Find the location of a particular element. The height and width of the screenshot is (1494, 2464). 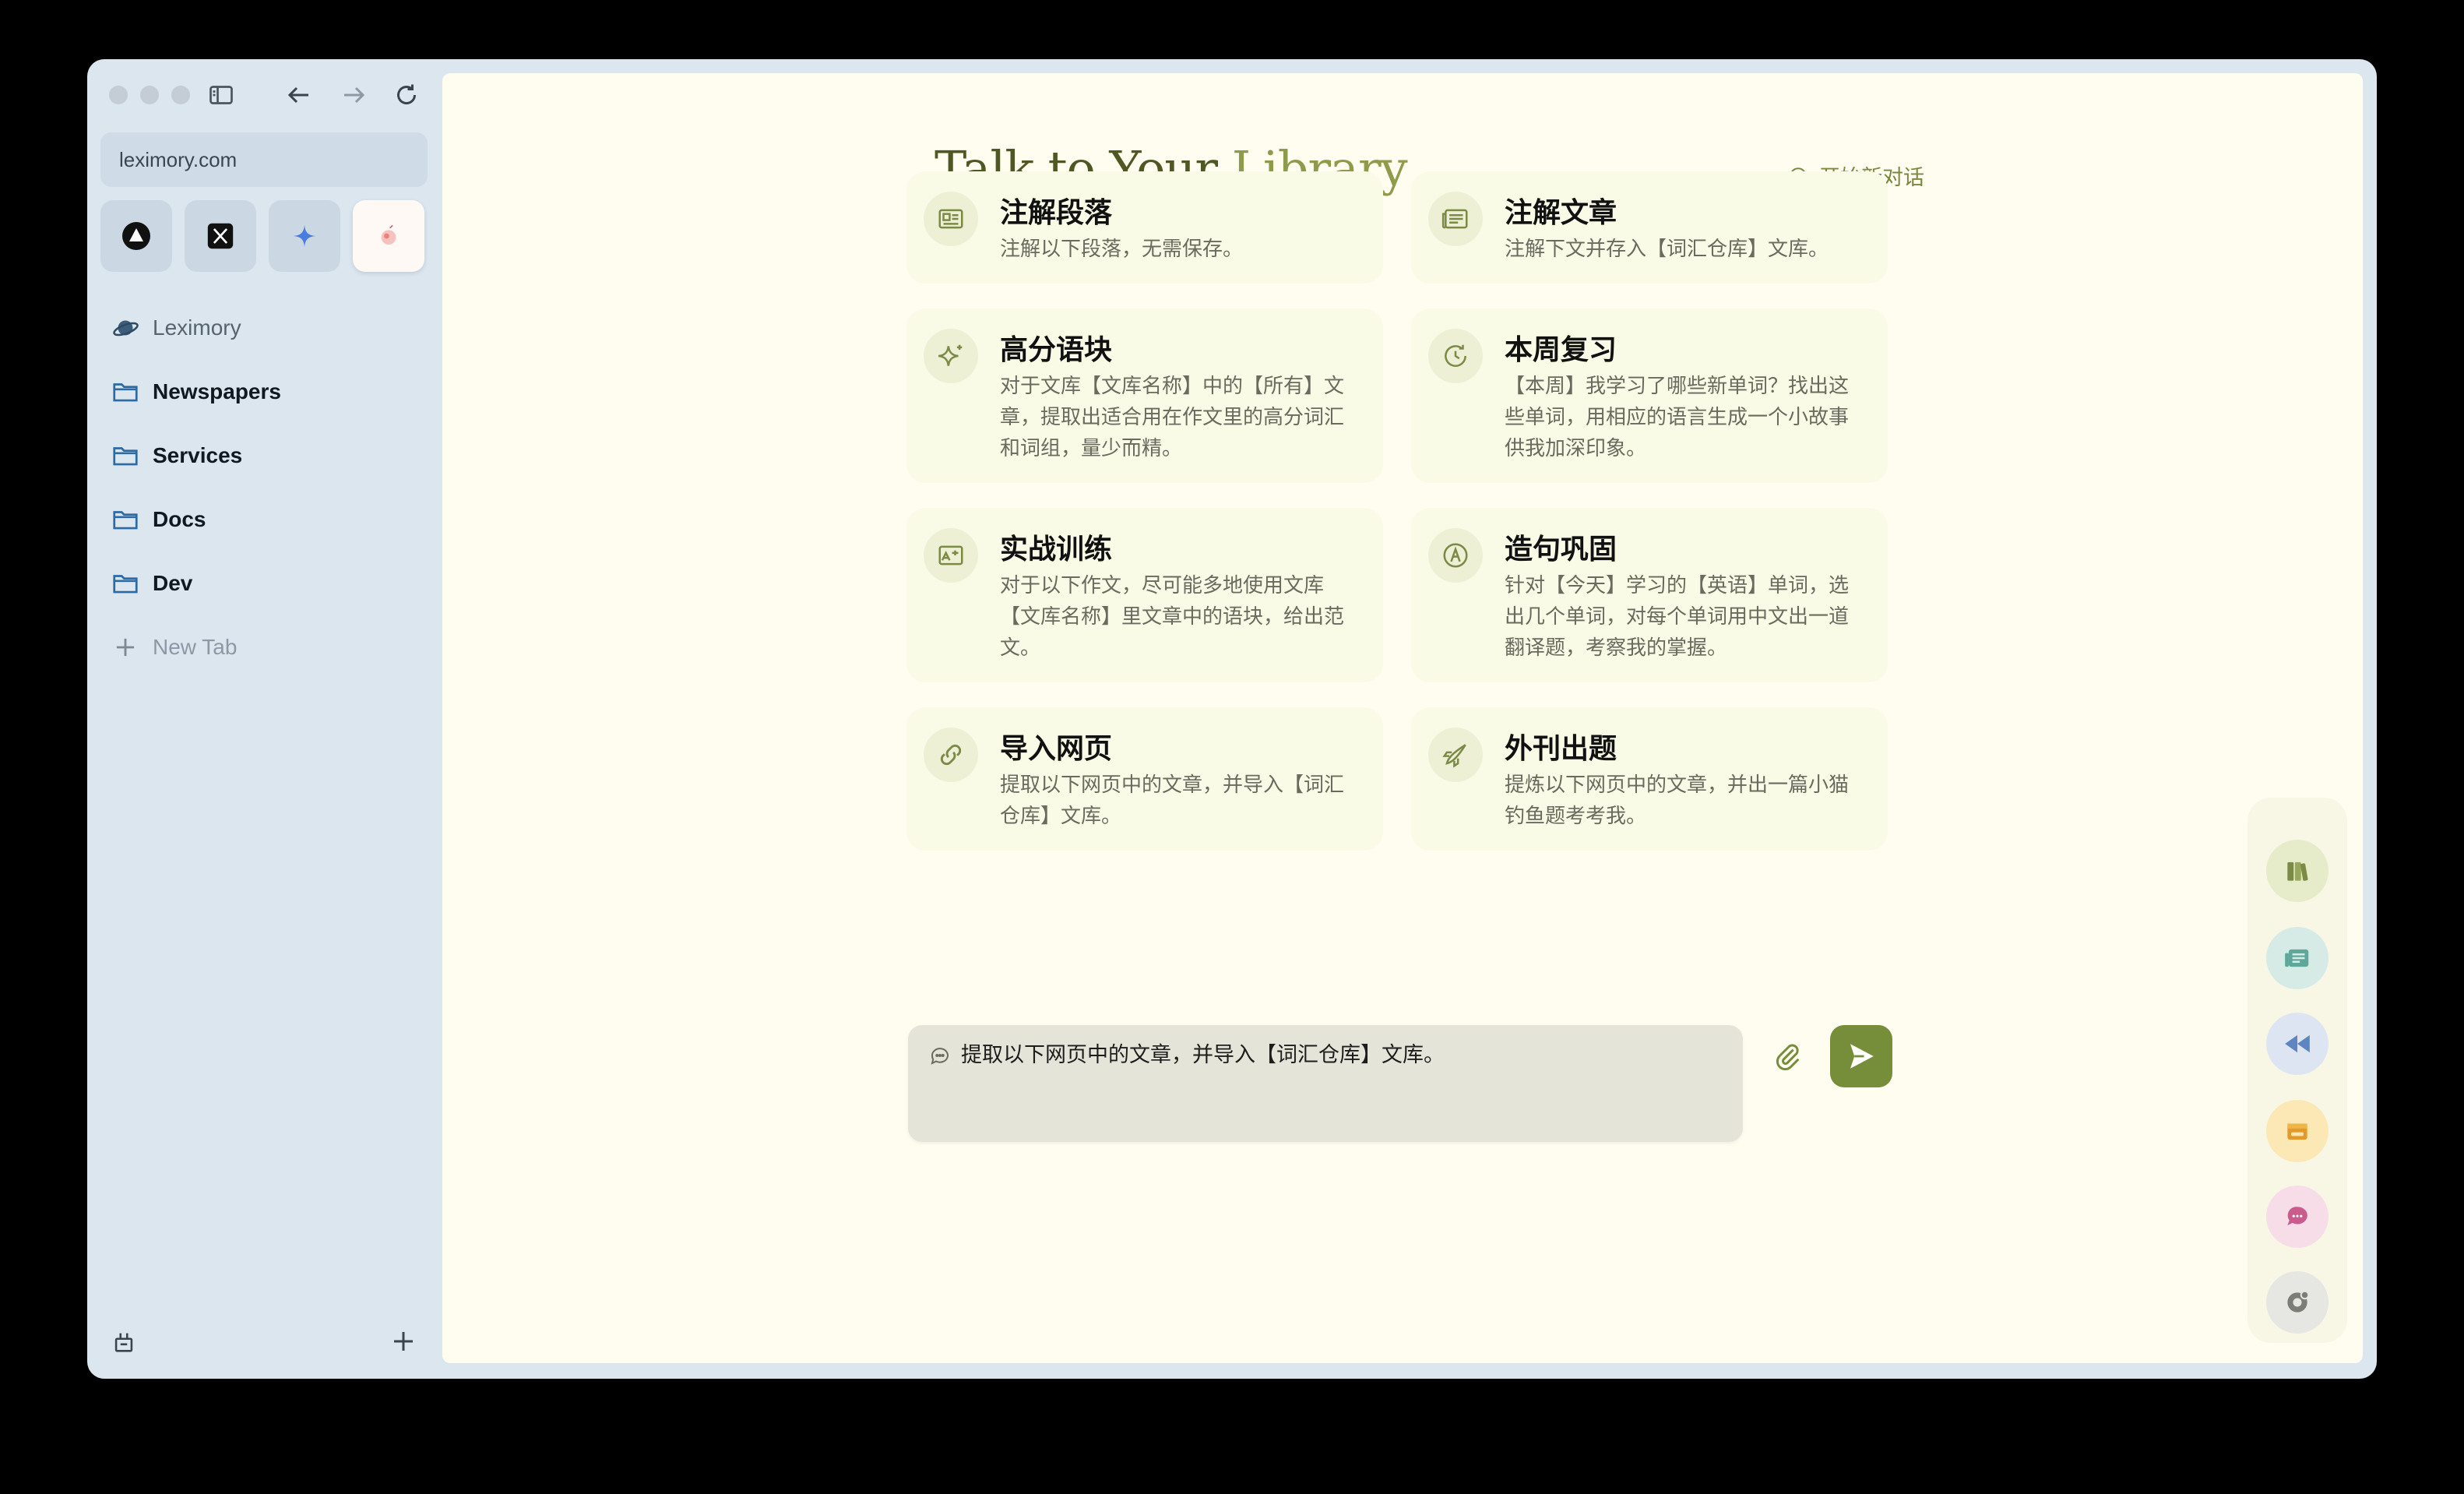

pinned-favorites is located at coordinates (262, 236).